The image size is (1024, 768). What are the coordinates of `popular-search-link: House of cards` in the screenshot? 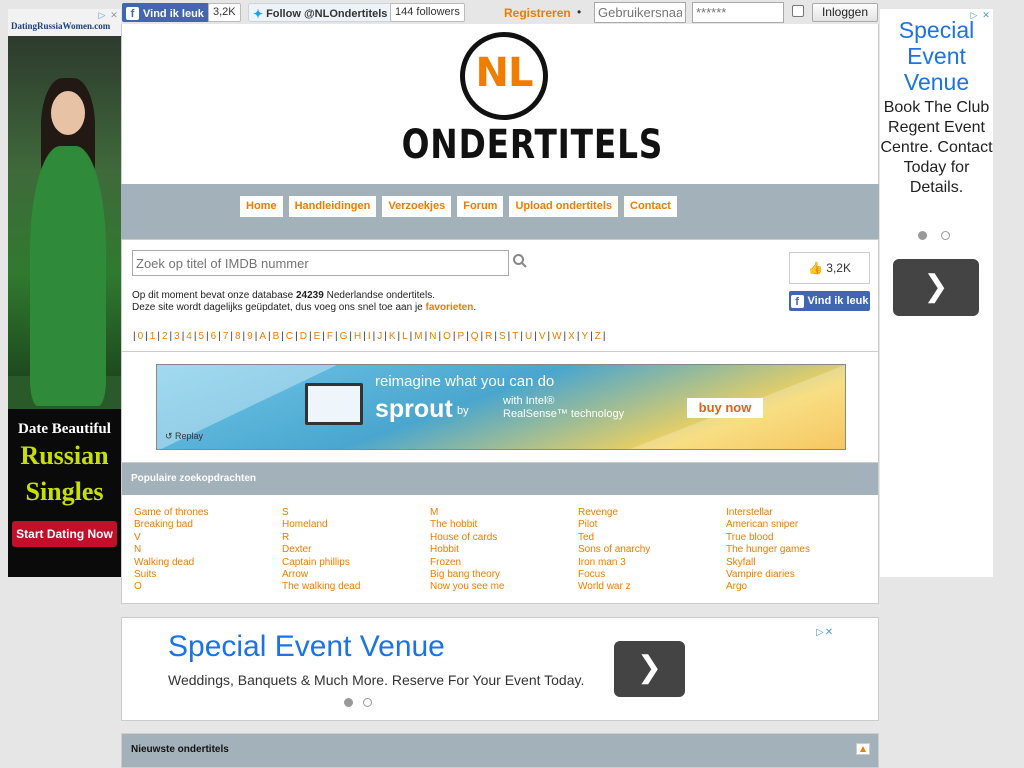 It's located at (504, 538).